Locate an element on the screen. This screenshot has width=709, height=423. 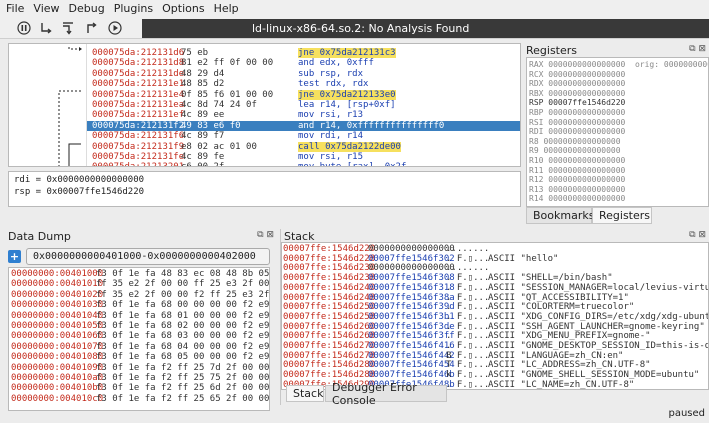
register-row: RDI 0000000000000000 is located at coordinates (617, 132).